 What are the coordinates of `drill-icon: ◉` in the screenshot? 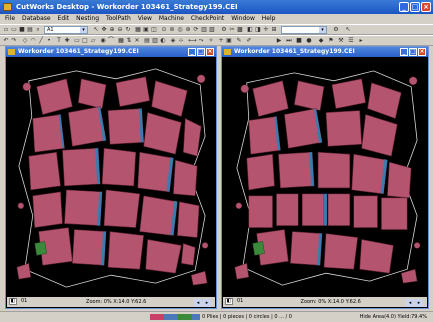 It's located at (103, 41).